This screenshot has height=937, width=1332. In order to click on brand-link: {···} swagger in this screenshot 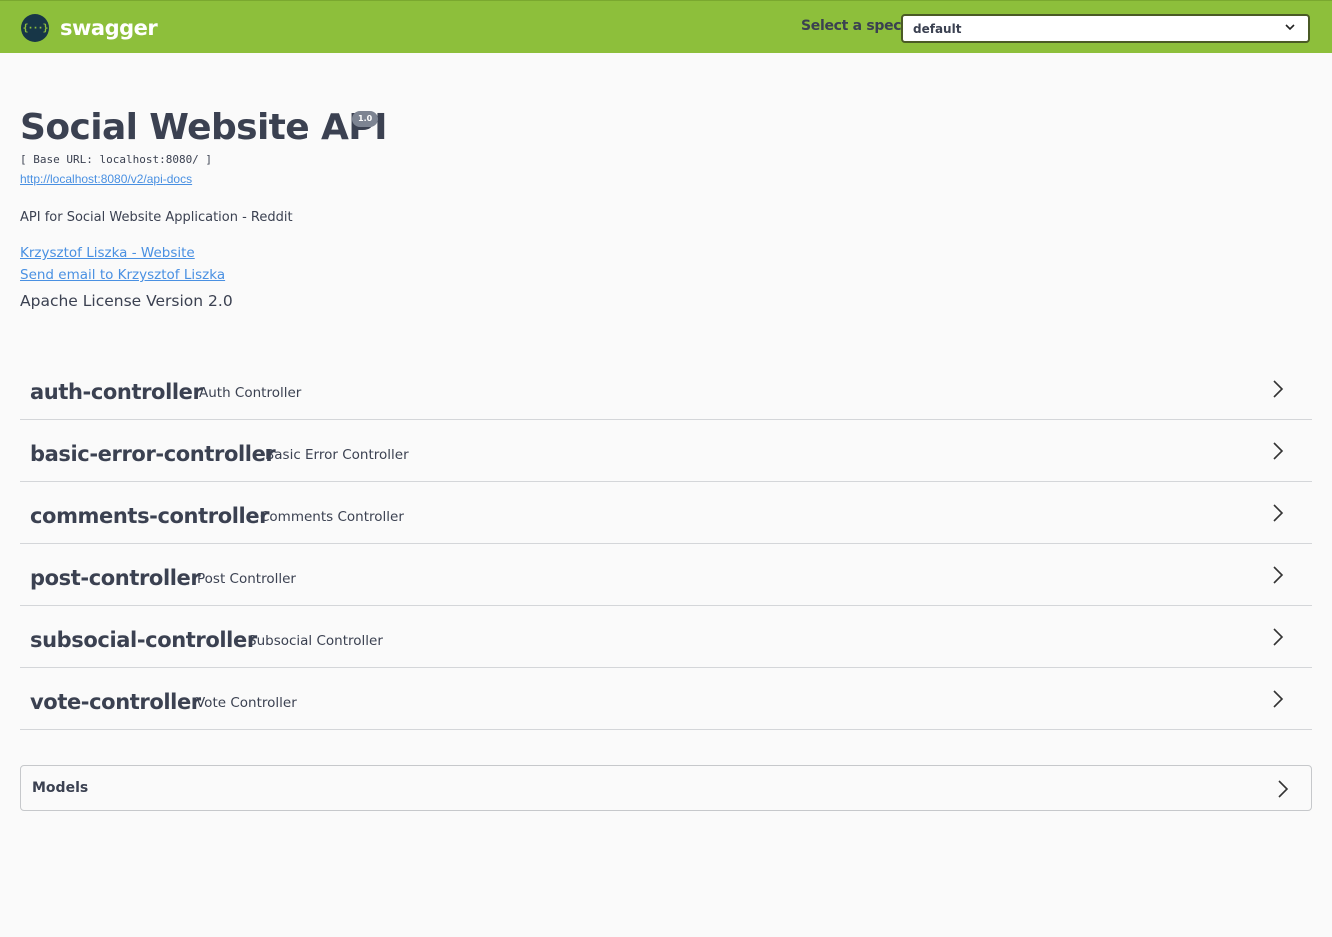, I will do `click(89, 28)`.